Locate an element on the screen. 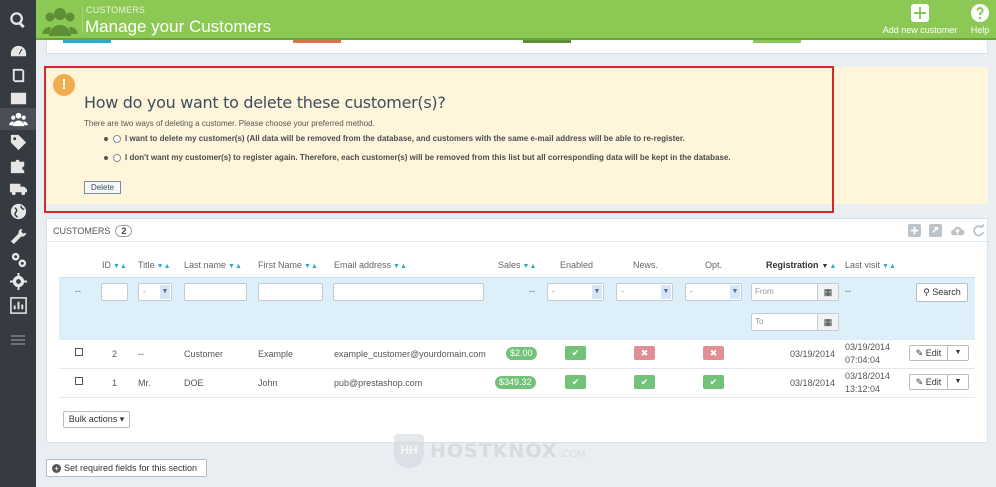  cell-registration: 03/19/2014 is located at coordinates (813, 354).